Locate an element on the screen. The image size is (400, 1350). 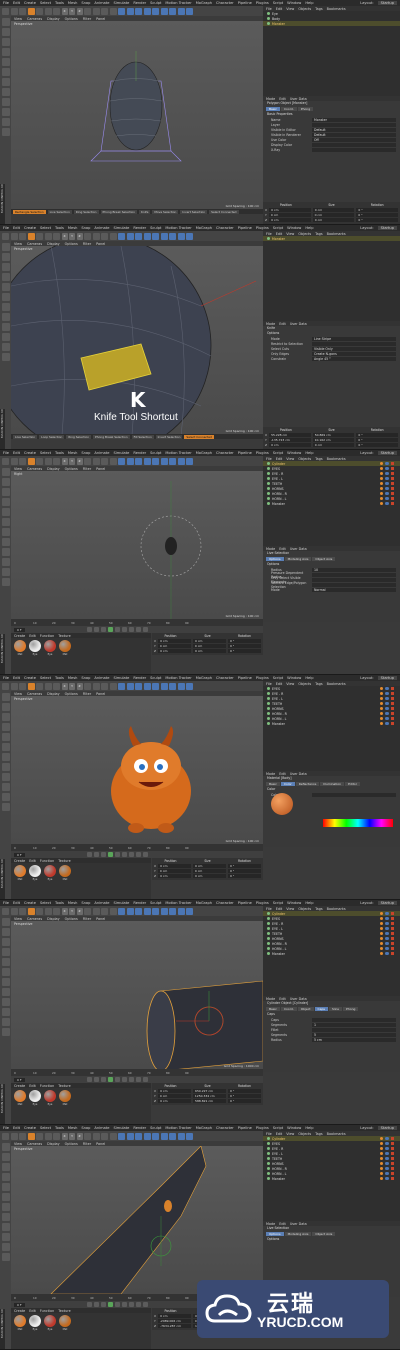
prev-frame-icon is located at coordinates (103, 1079).